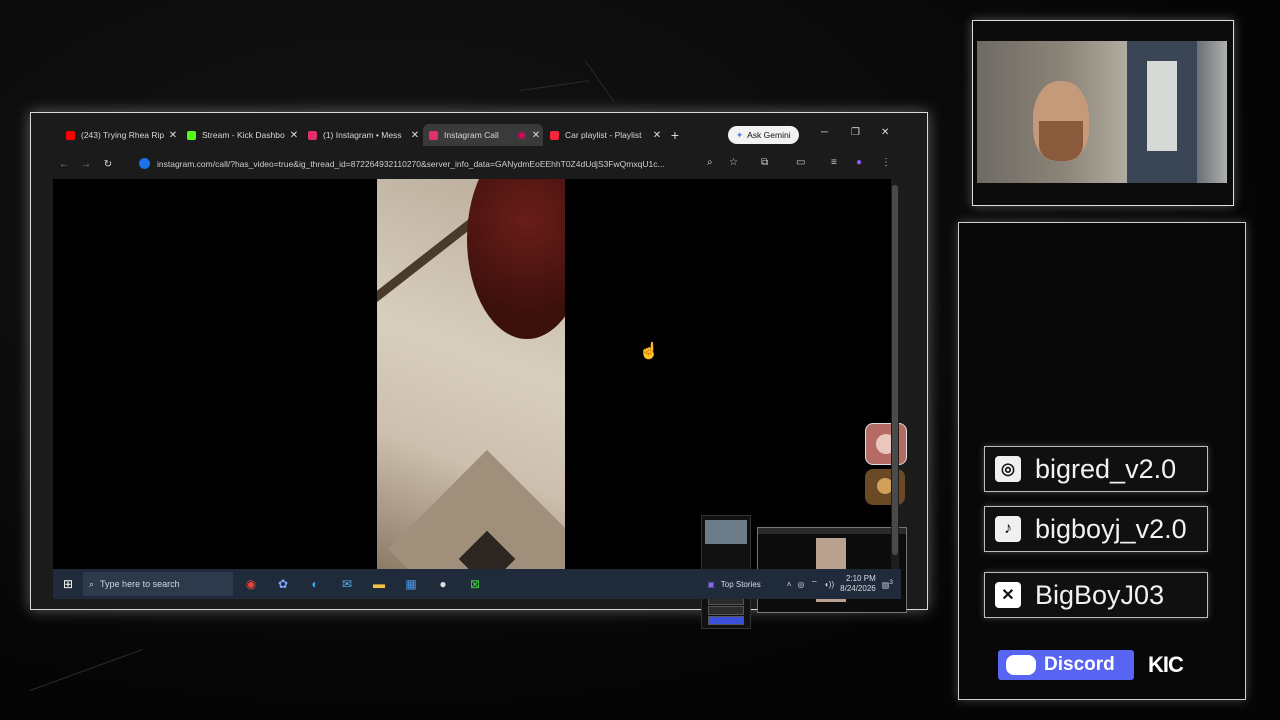 The width and height of the screenshot is (1280, 720). What do you see at coordinates (140, 584) in the screenshot?
I see `search-placeholder: Type here to search` at bounding box center [140, 584].